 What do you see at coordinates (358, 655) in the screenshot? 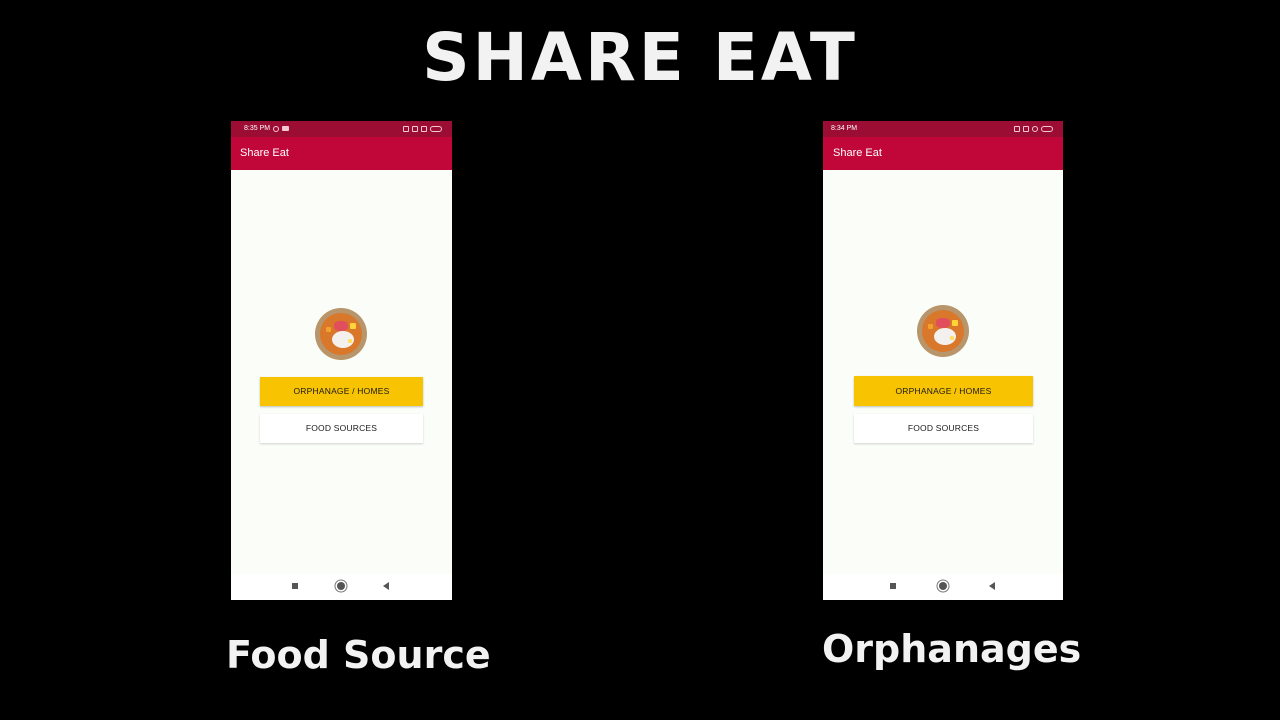
I see `caption-food-source: Food Source` at bounding box center [358, 655].